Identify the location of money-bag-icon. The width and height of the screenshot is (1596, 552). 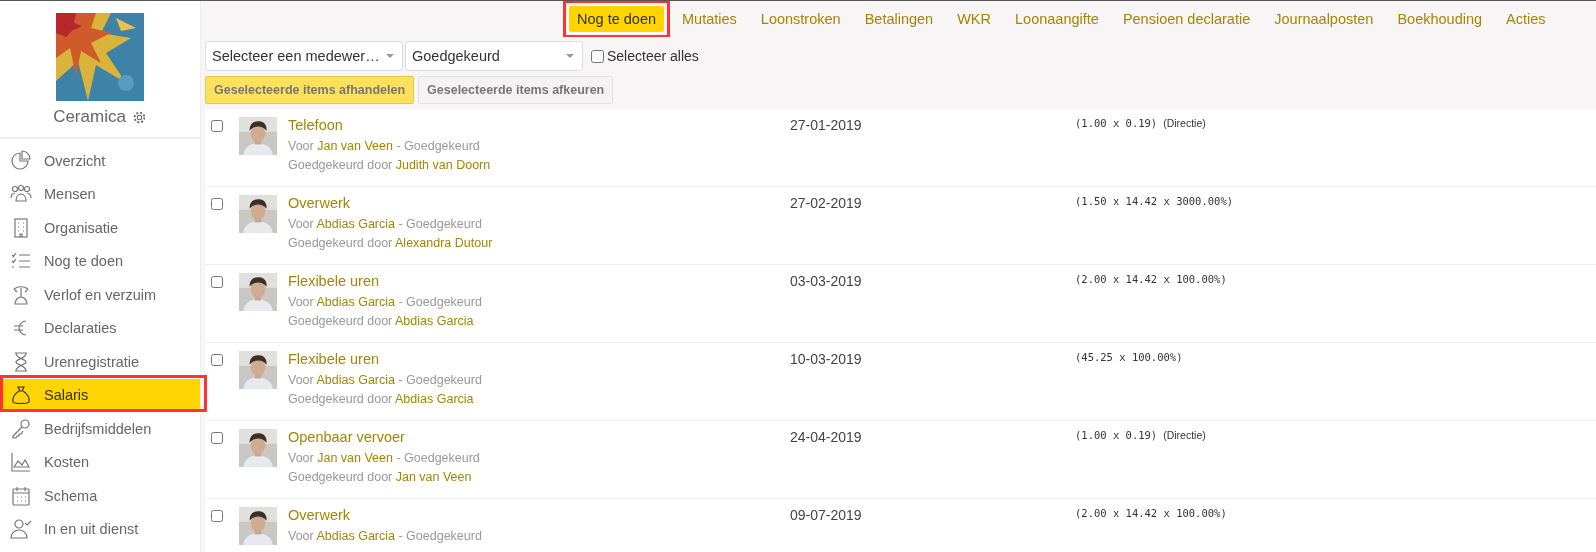
(21, 395).